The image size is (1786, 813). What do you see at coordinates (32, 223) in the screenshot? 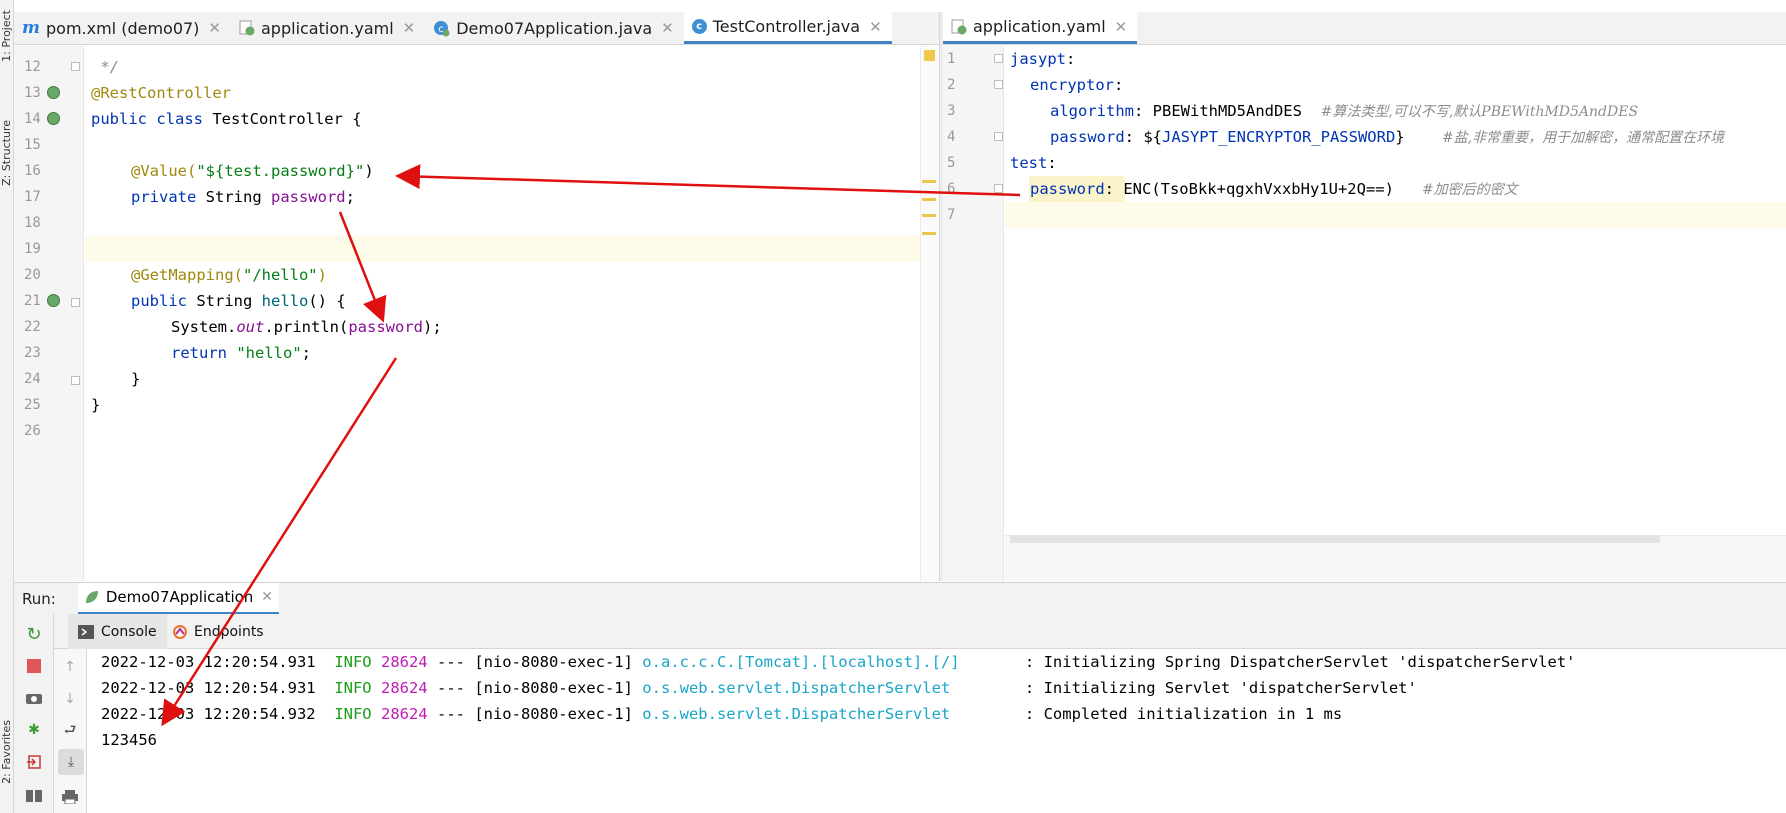
I see `line-number: 18` at bounding box center [32, 223].